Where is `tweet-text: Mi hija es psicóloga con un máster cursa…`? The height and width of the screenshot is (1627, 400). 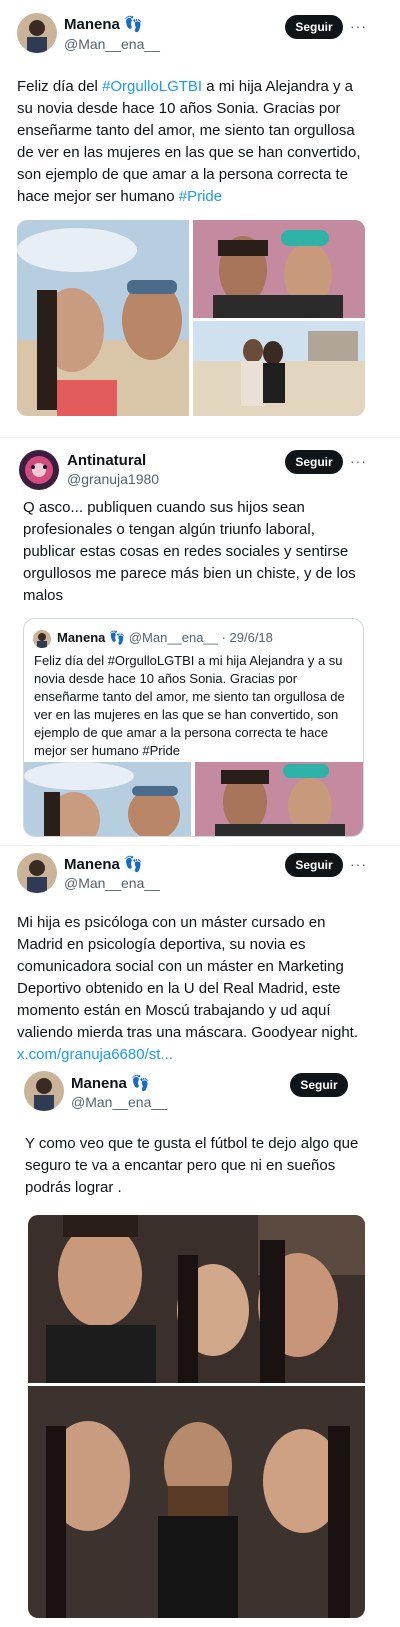
tweet-text: Mi hija es psicóloga con un máster cursa… is located at coordinates (188, 988).